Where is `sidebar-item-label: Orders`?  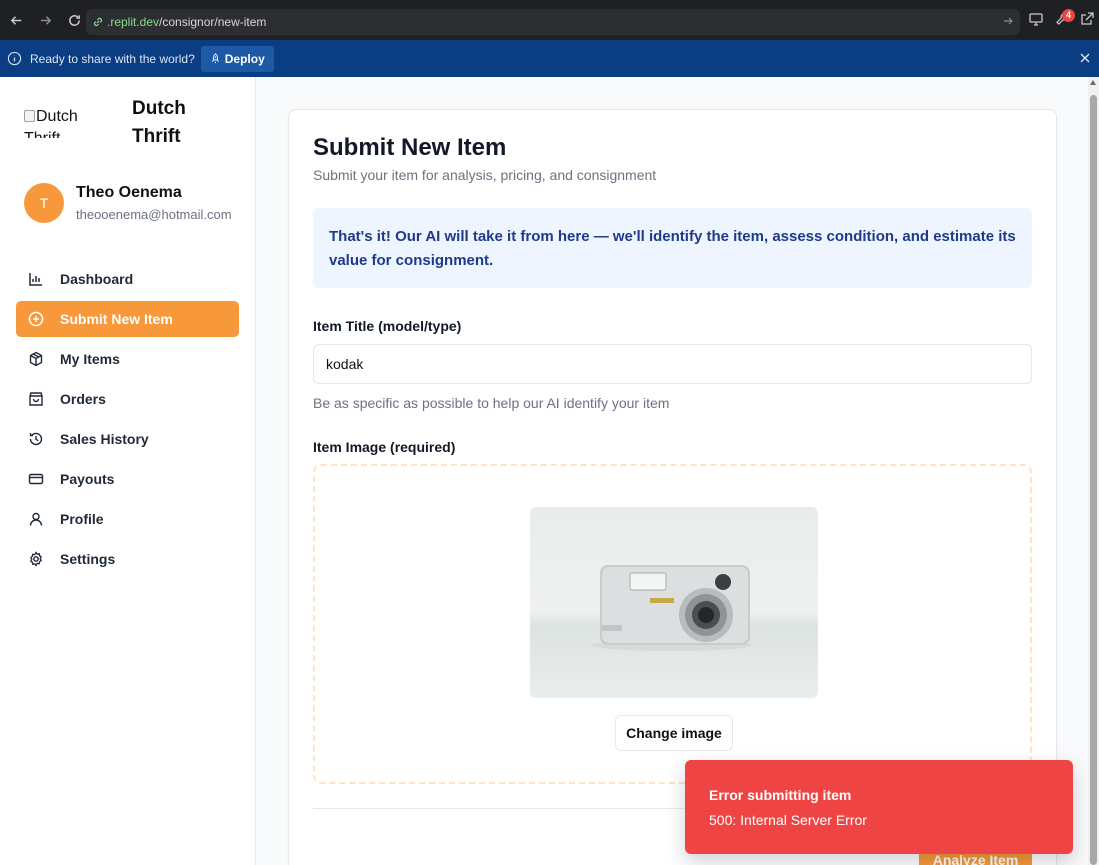 sidebar-item-label: Orders is located at coordinates (83, 399).